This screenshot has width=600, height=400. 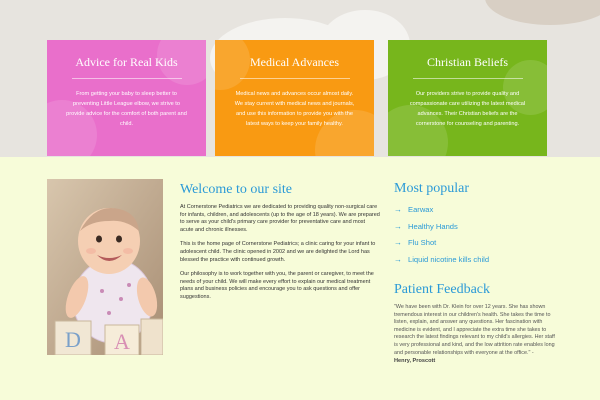 I want to click on popular-link-healthy-hands: → Healthy Hands, so click(x=475, y=230).